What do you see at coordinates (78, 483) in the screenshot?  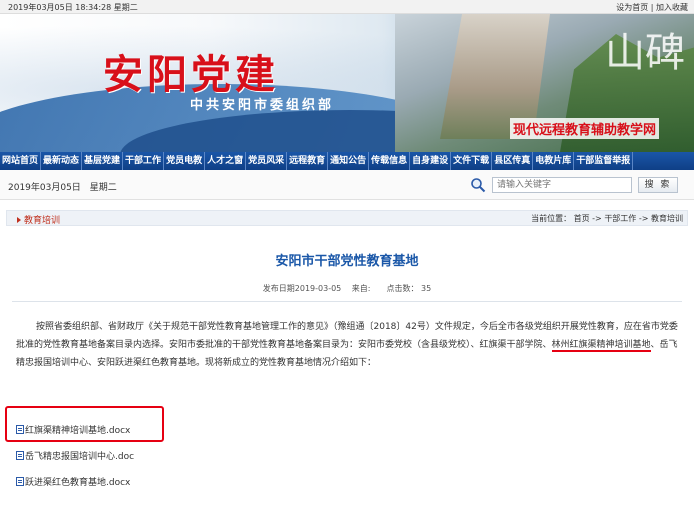 I see `attachment-name: 跃进渠红色教育基地.docx` at bounding box center [78, 483].